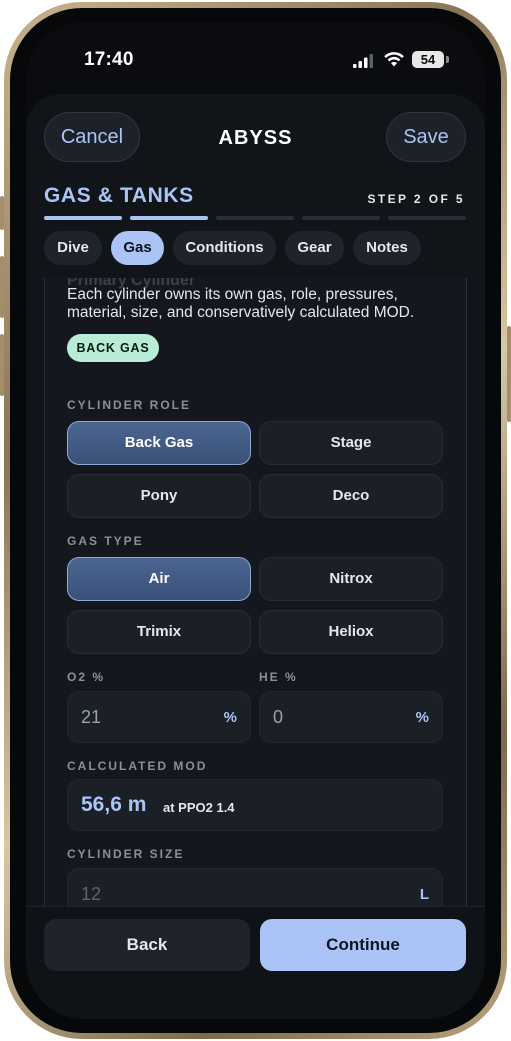 This screenshot has height=1041, width=511. I want to click on gas-option-nitrox: Nitrox, so click(351, 579).